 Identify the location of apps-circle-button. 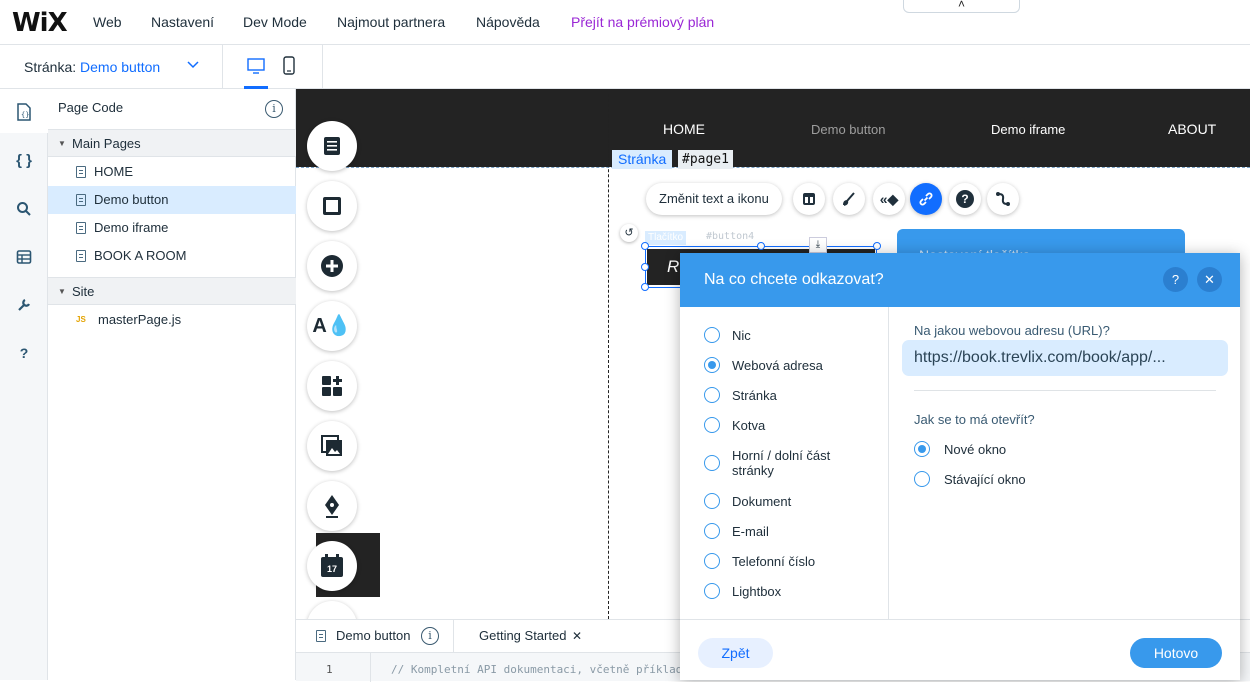
(332, 386).